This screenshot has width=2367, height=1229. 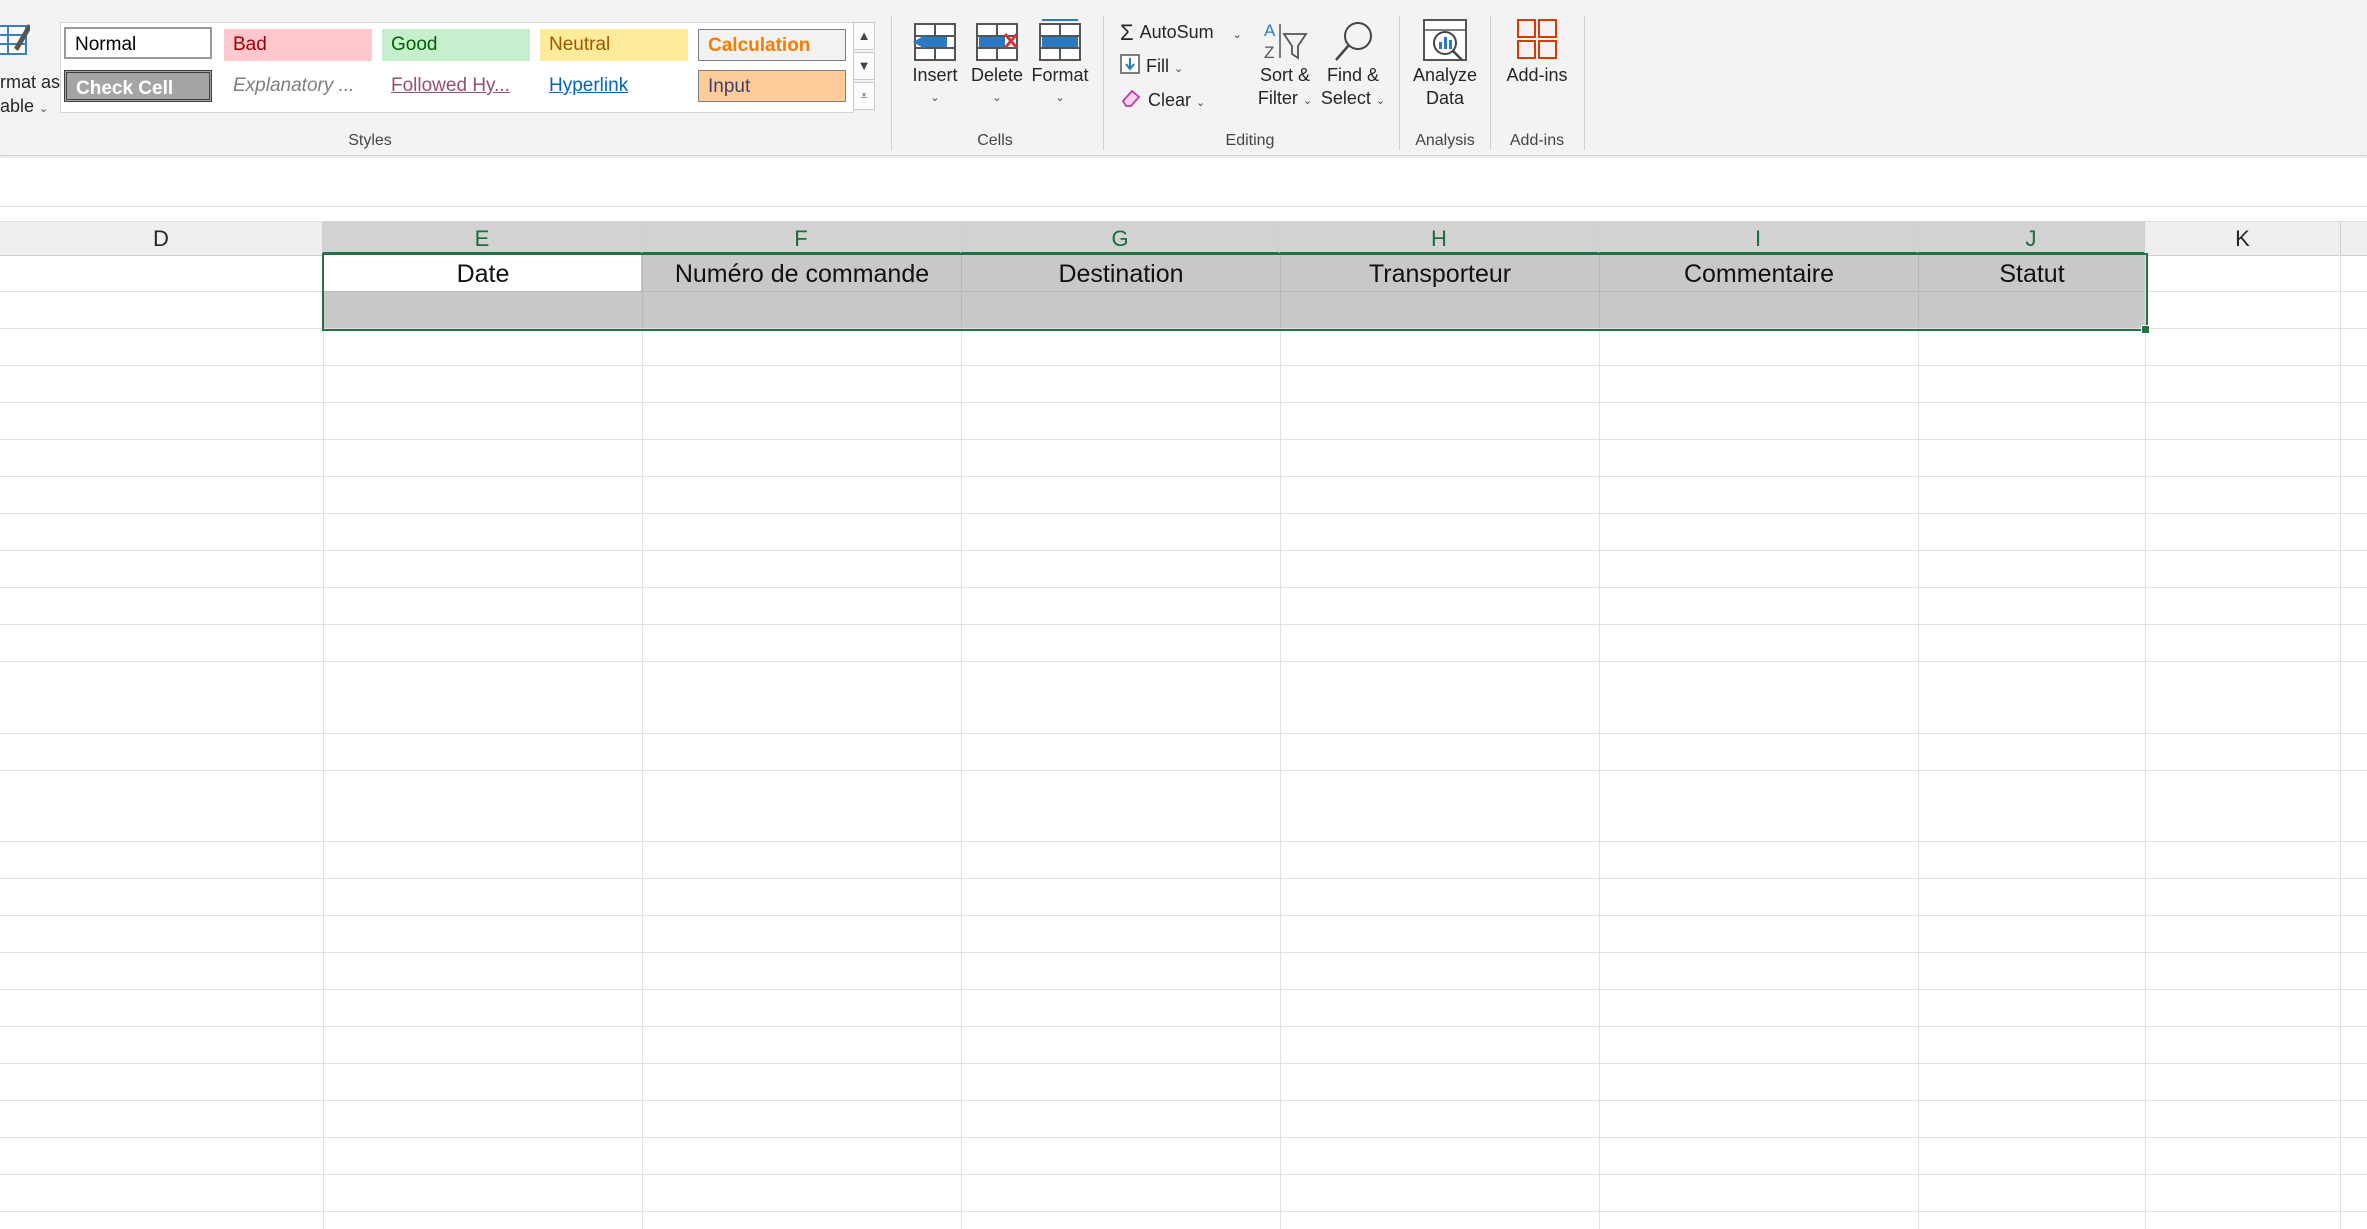 I want to click on column-header-g: G, so click(x=1120, y=238).